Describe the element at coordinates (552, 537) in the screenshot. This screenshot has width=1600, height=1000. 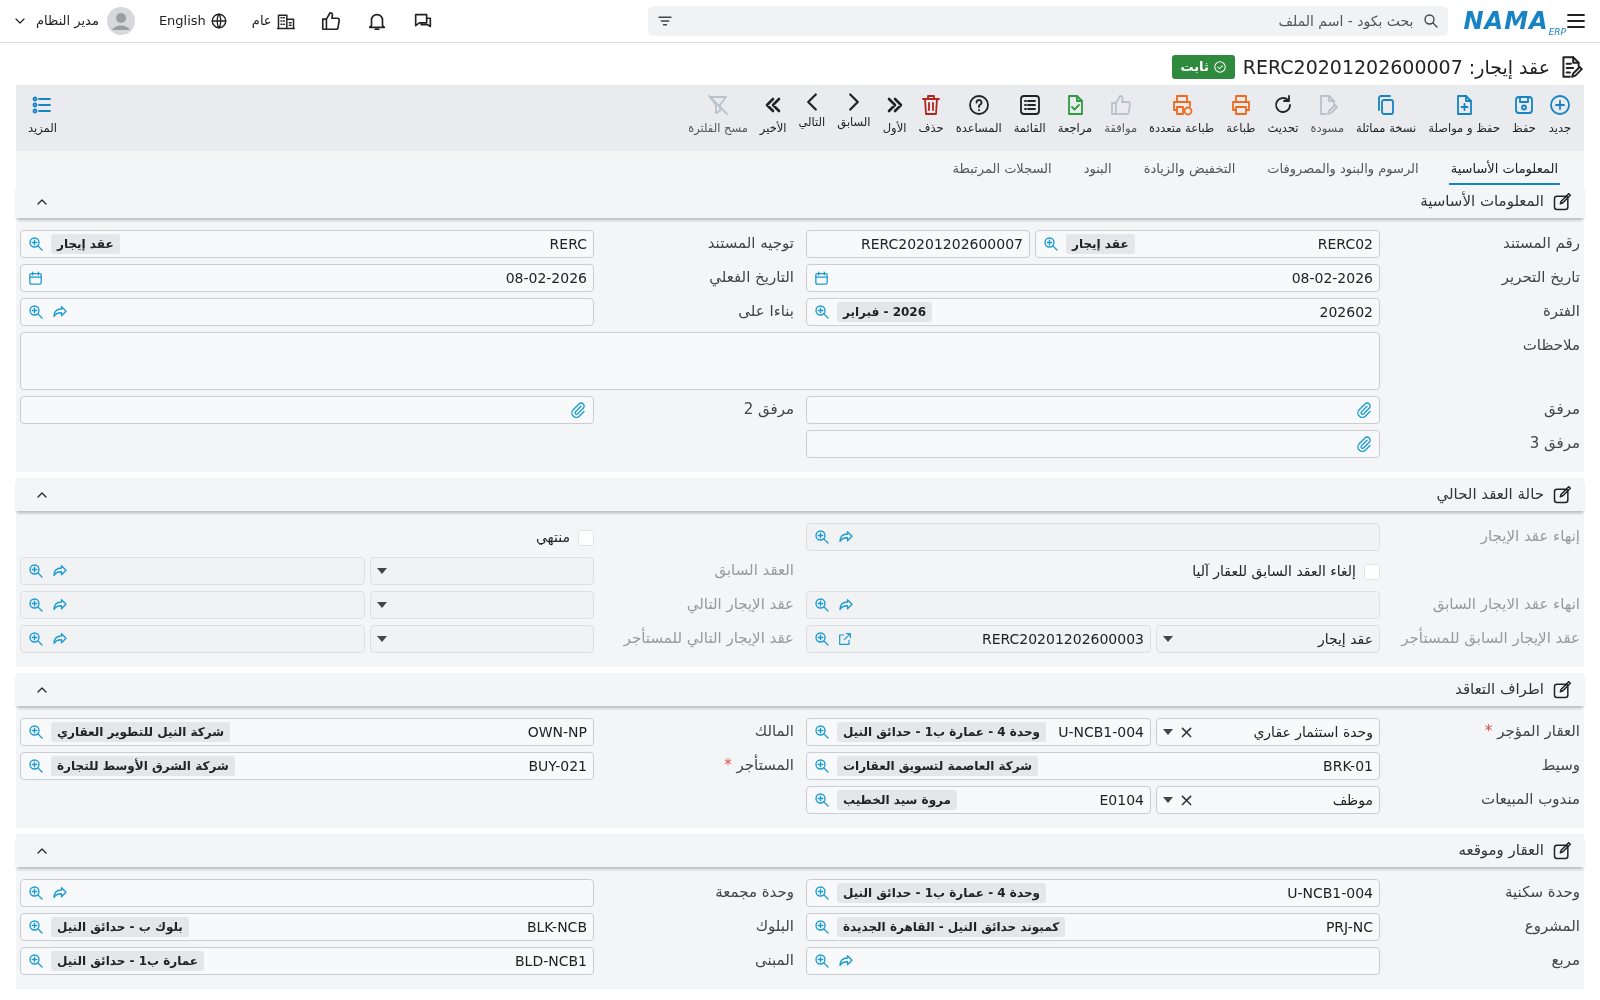
I see `checkbox-label: منتهي` at that location.